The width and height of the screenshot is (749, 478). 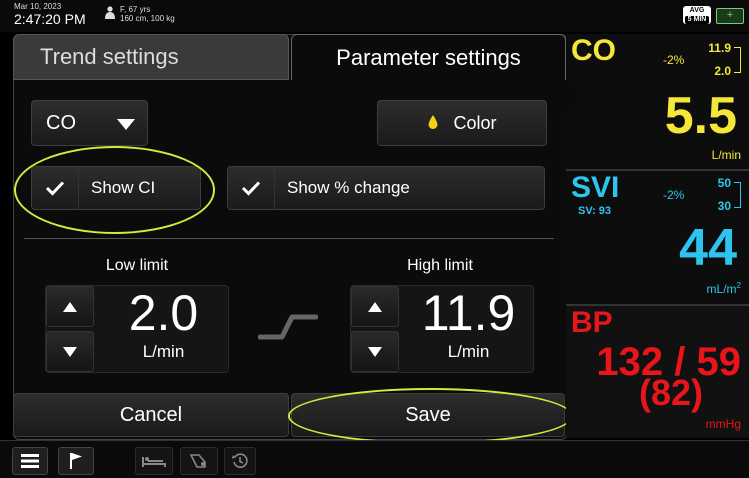 What do you see at coordinates (137, 265) in the screenshot?
I see `low-limit-label: Low limit` at bounding box center [137, 265].